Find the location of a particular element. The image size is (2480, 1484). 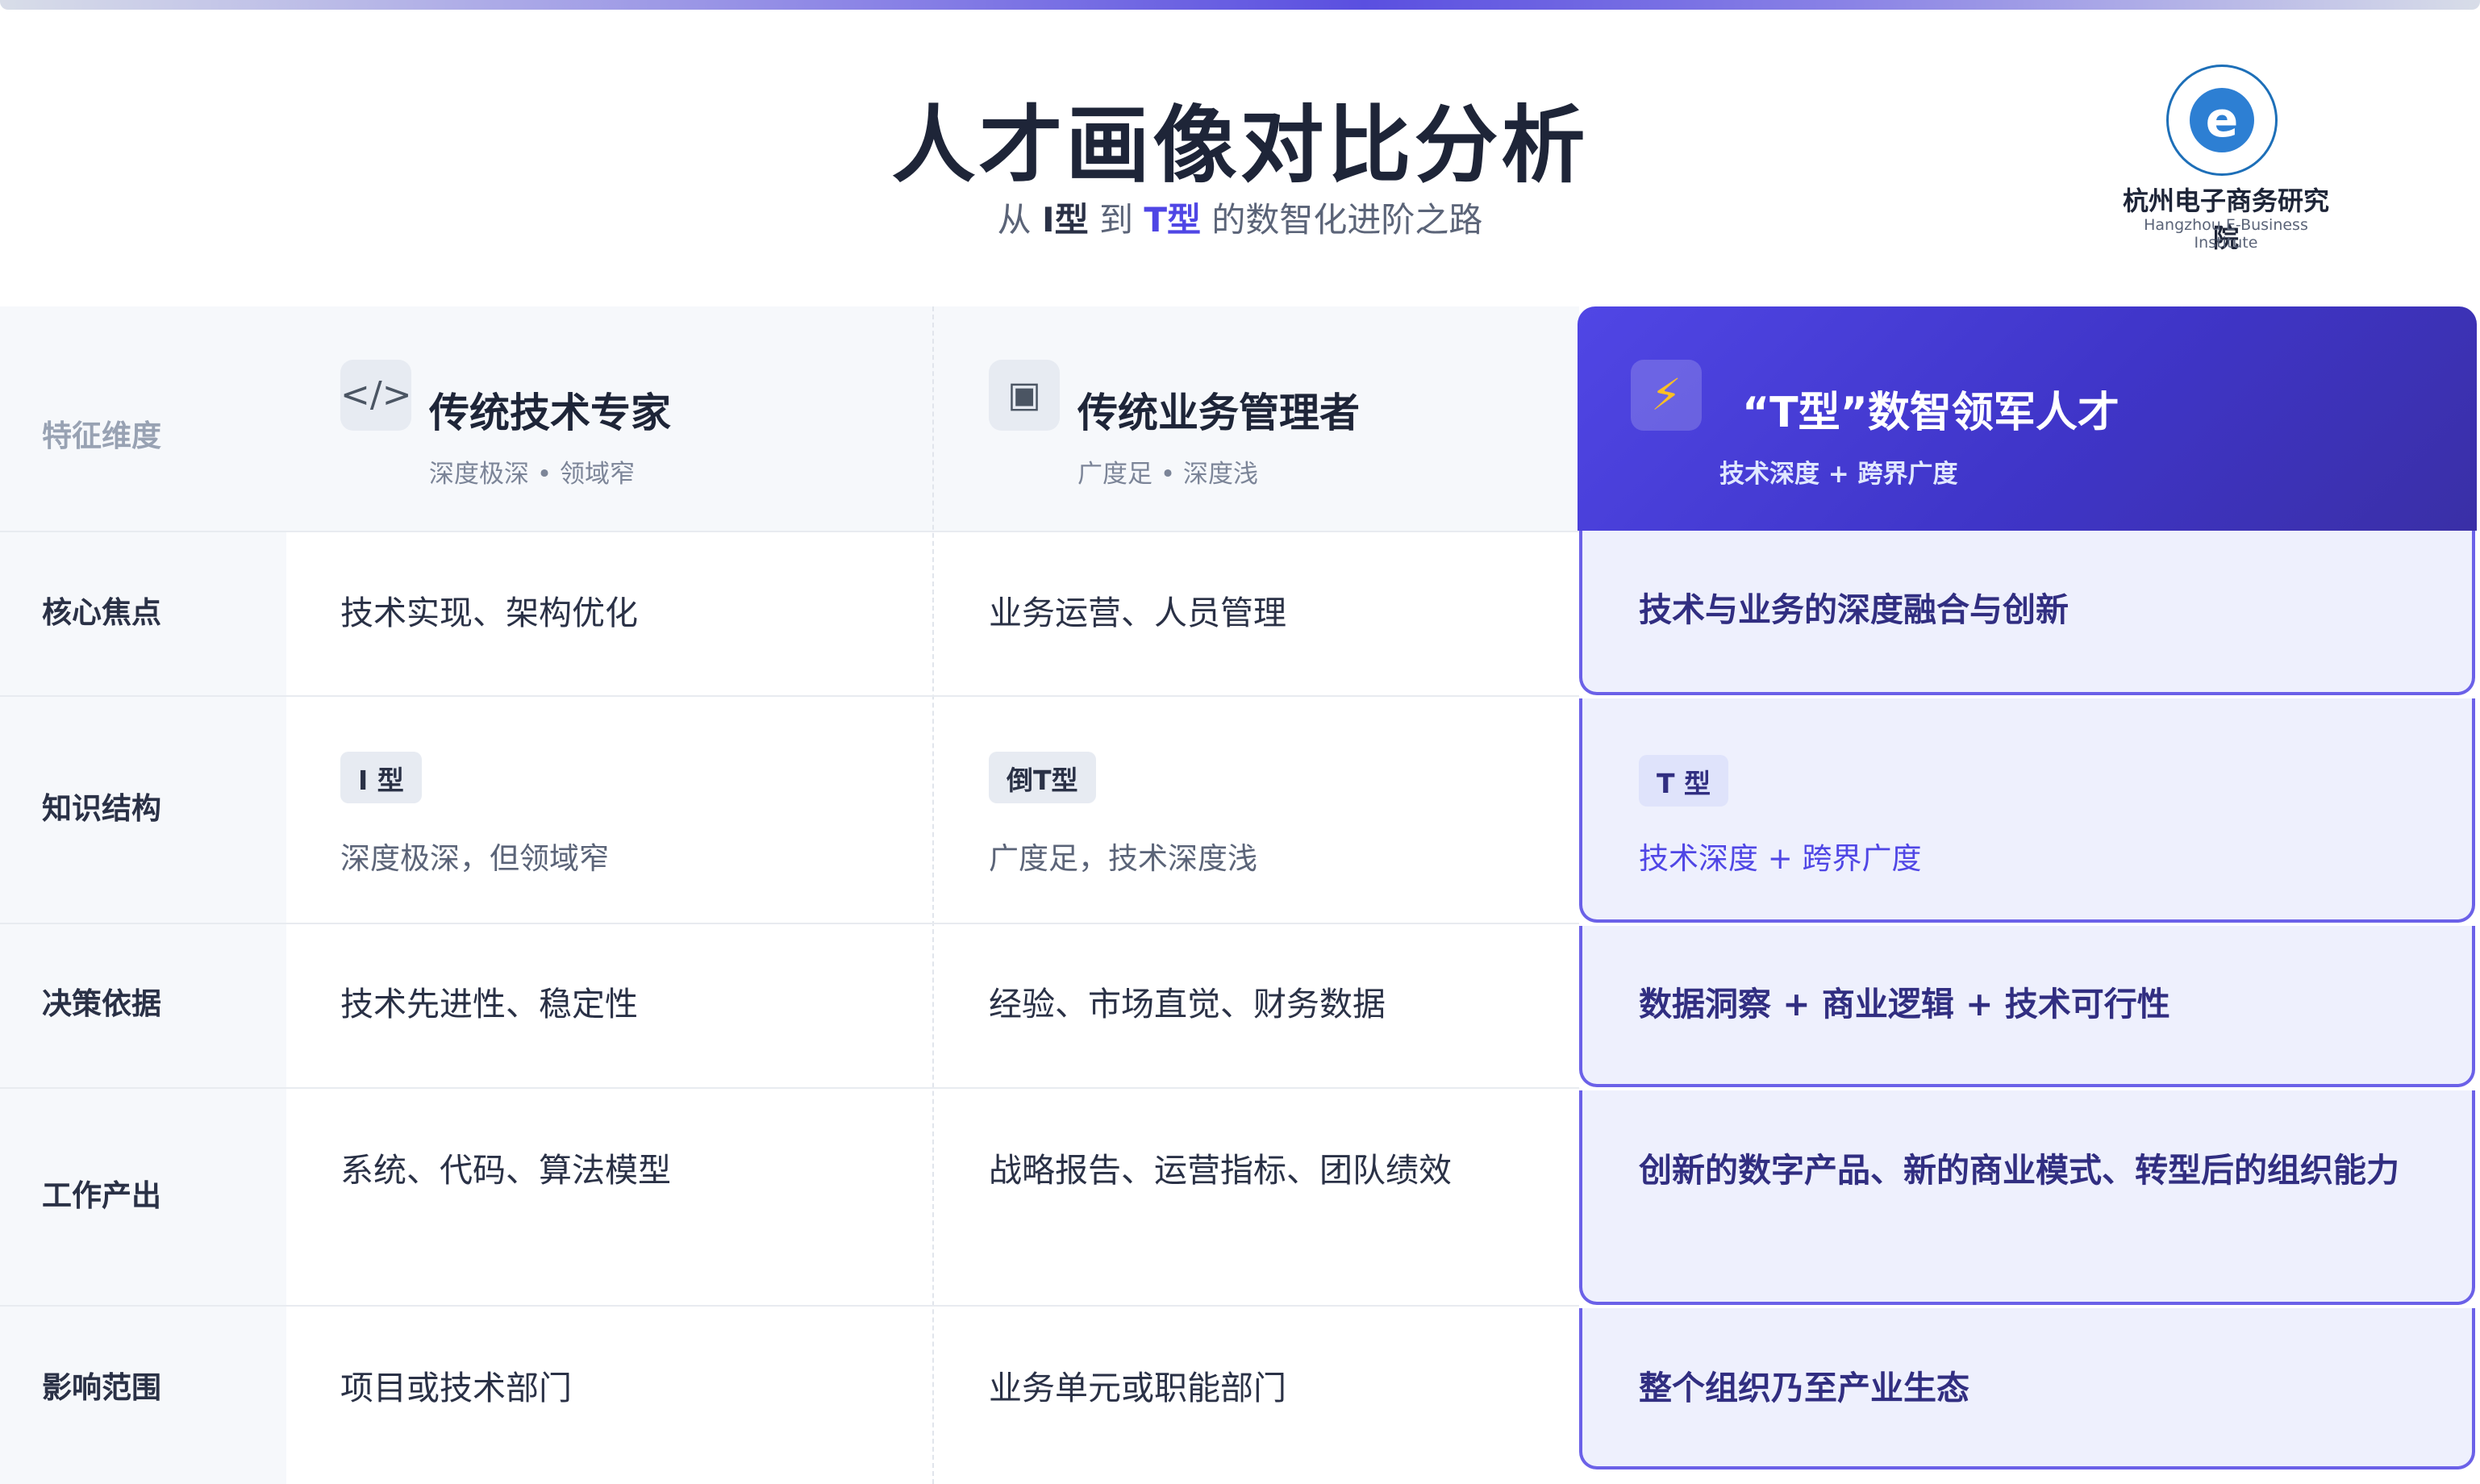

highlight-cell-text: 技术深度 + 跨界广度 is located at coordinates (1781, 858).